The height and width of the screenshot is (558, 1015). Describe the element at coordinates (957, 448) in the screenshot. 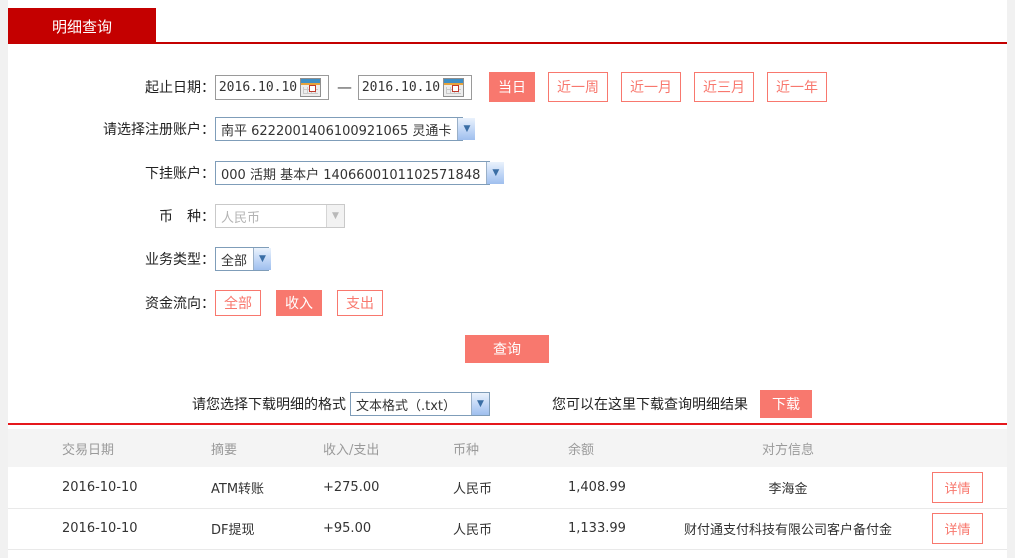

I see `col-header-action` at that location.